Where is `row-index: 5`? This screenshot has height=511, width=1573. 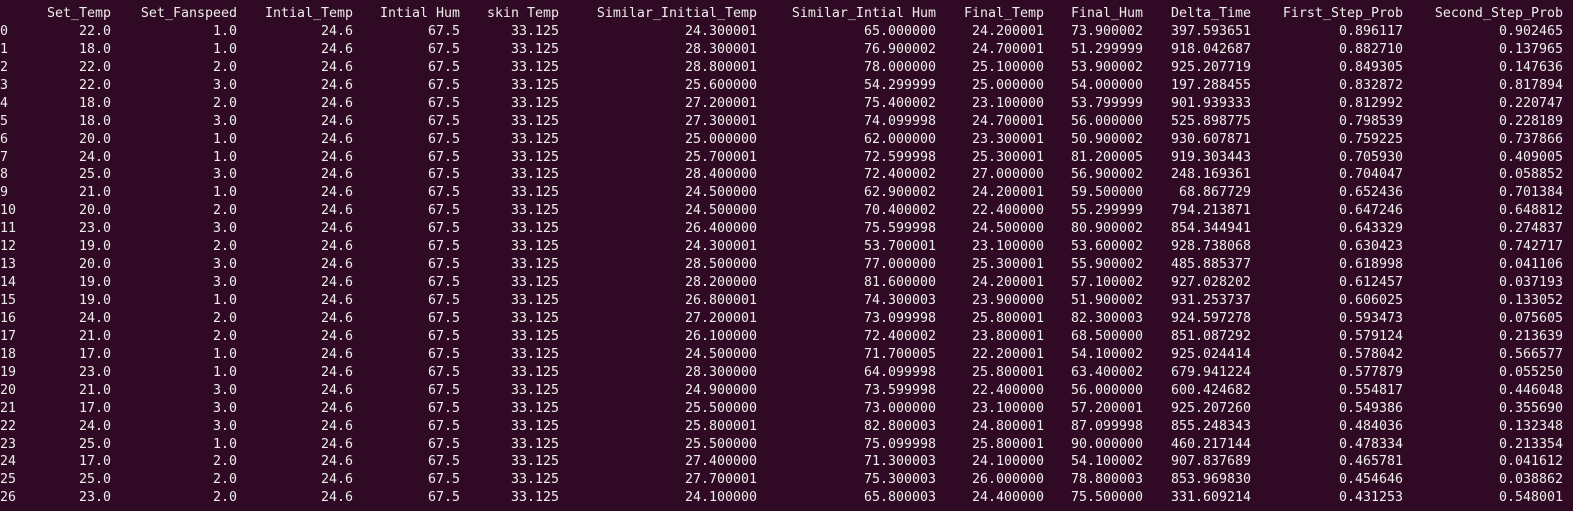 row-index: 5 is located at coordinates (4, 121).